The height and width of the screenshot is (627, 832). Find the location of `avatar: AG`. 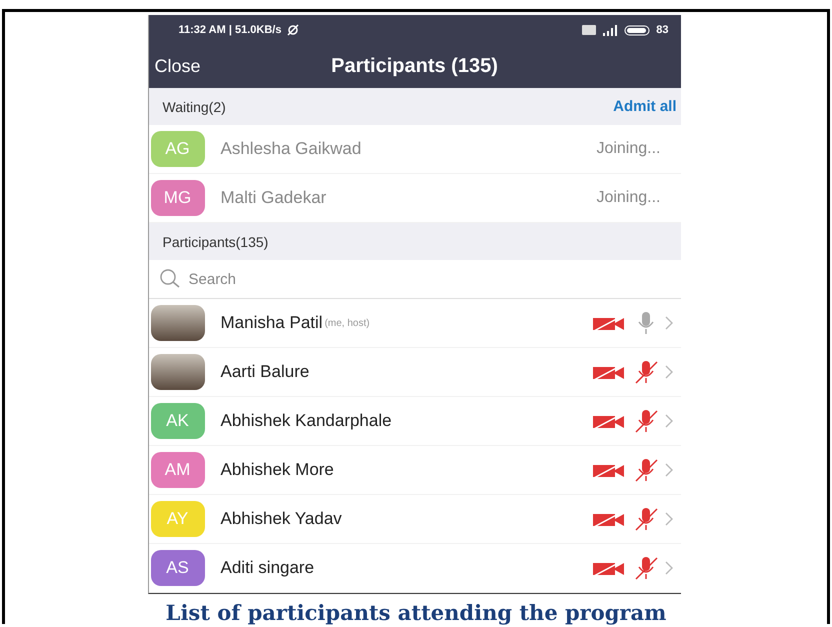

avatar: AG is located at coordinates (177, 149).